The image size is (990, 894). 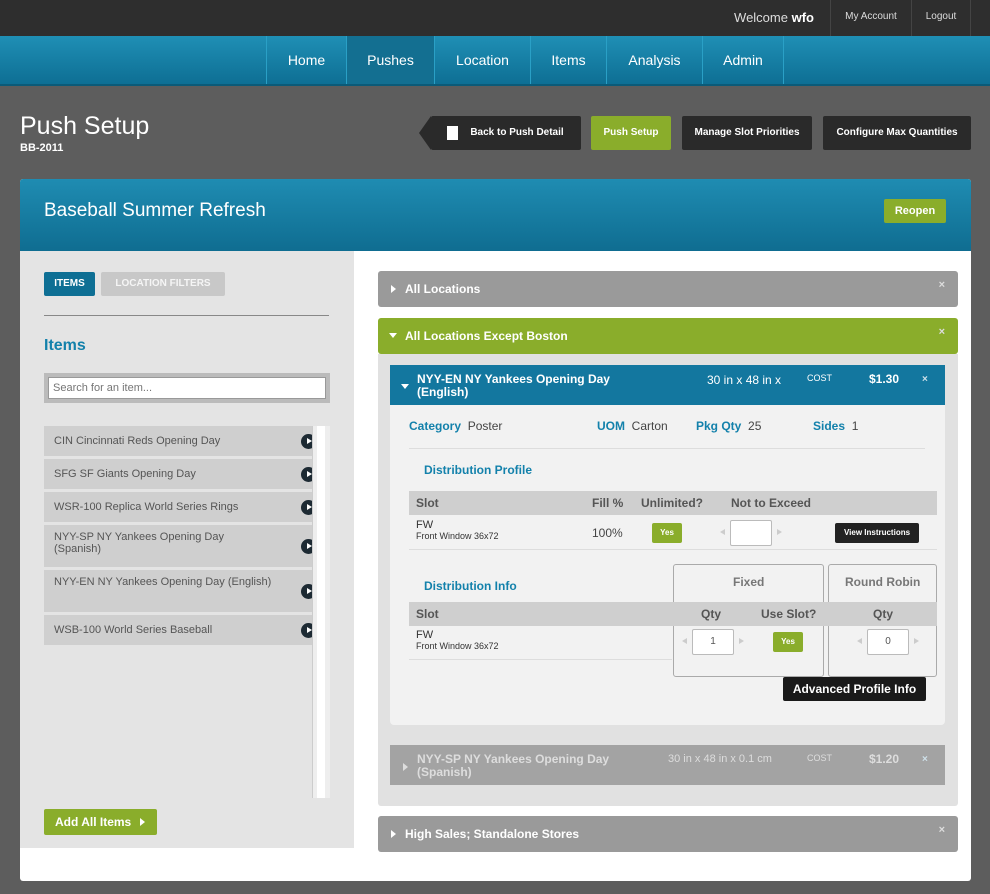 What do you see at coordinates (668, 289) in the screenshot?
I see `group-all-locations: All Locations ×` at bounding box center [668, 289].